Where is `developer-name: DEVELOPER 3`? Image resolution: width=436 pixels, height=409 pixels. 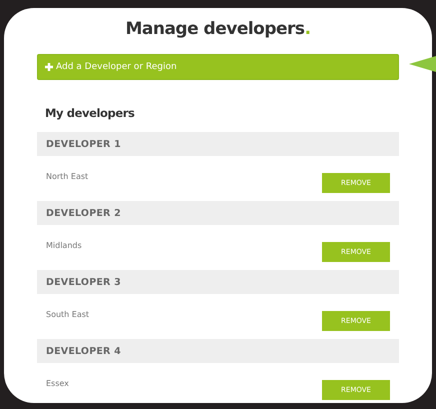 developer-name: DEVELOPER 3 is located at coordinates (83, 282).